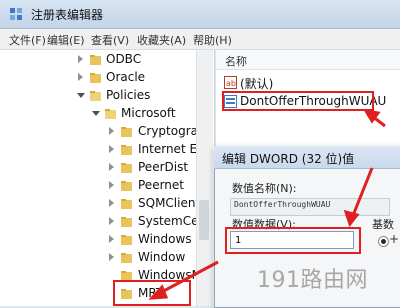  I want to click on tree-item-odbc: ODBC, so click(107, 60).